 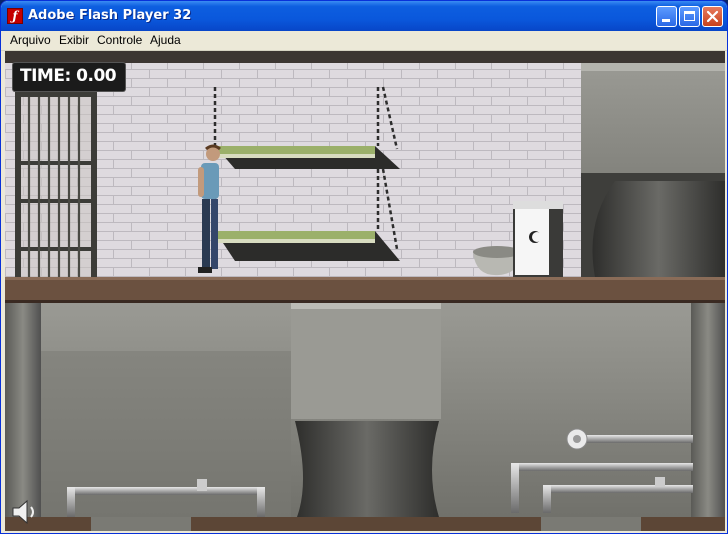 I want to click on menu-bar: Arquivo Exibir Controle Ajuda, so click(x=364, y=41).